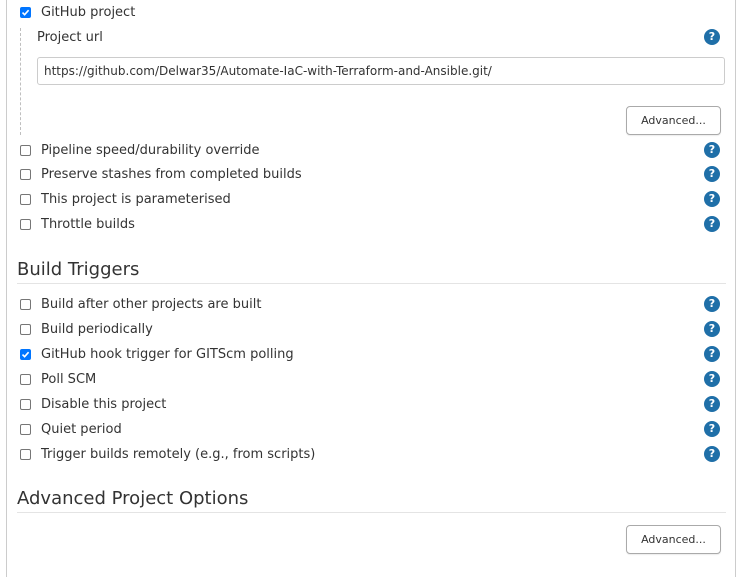  What do you see at coordinates (25, 404) in the screenshot?
I see `disable-project-checkbox` at bounding box center [25, 404].